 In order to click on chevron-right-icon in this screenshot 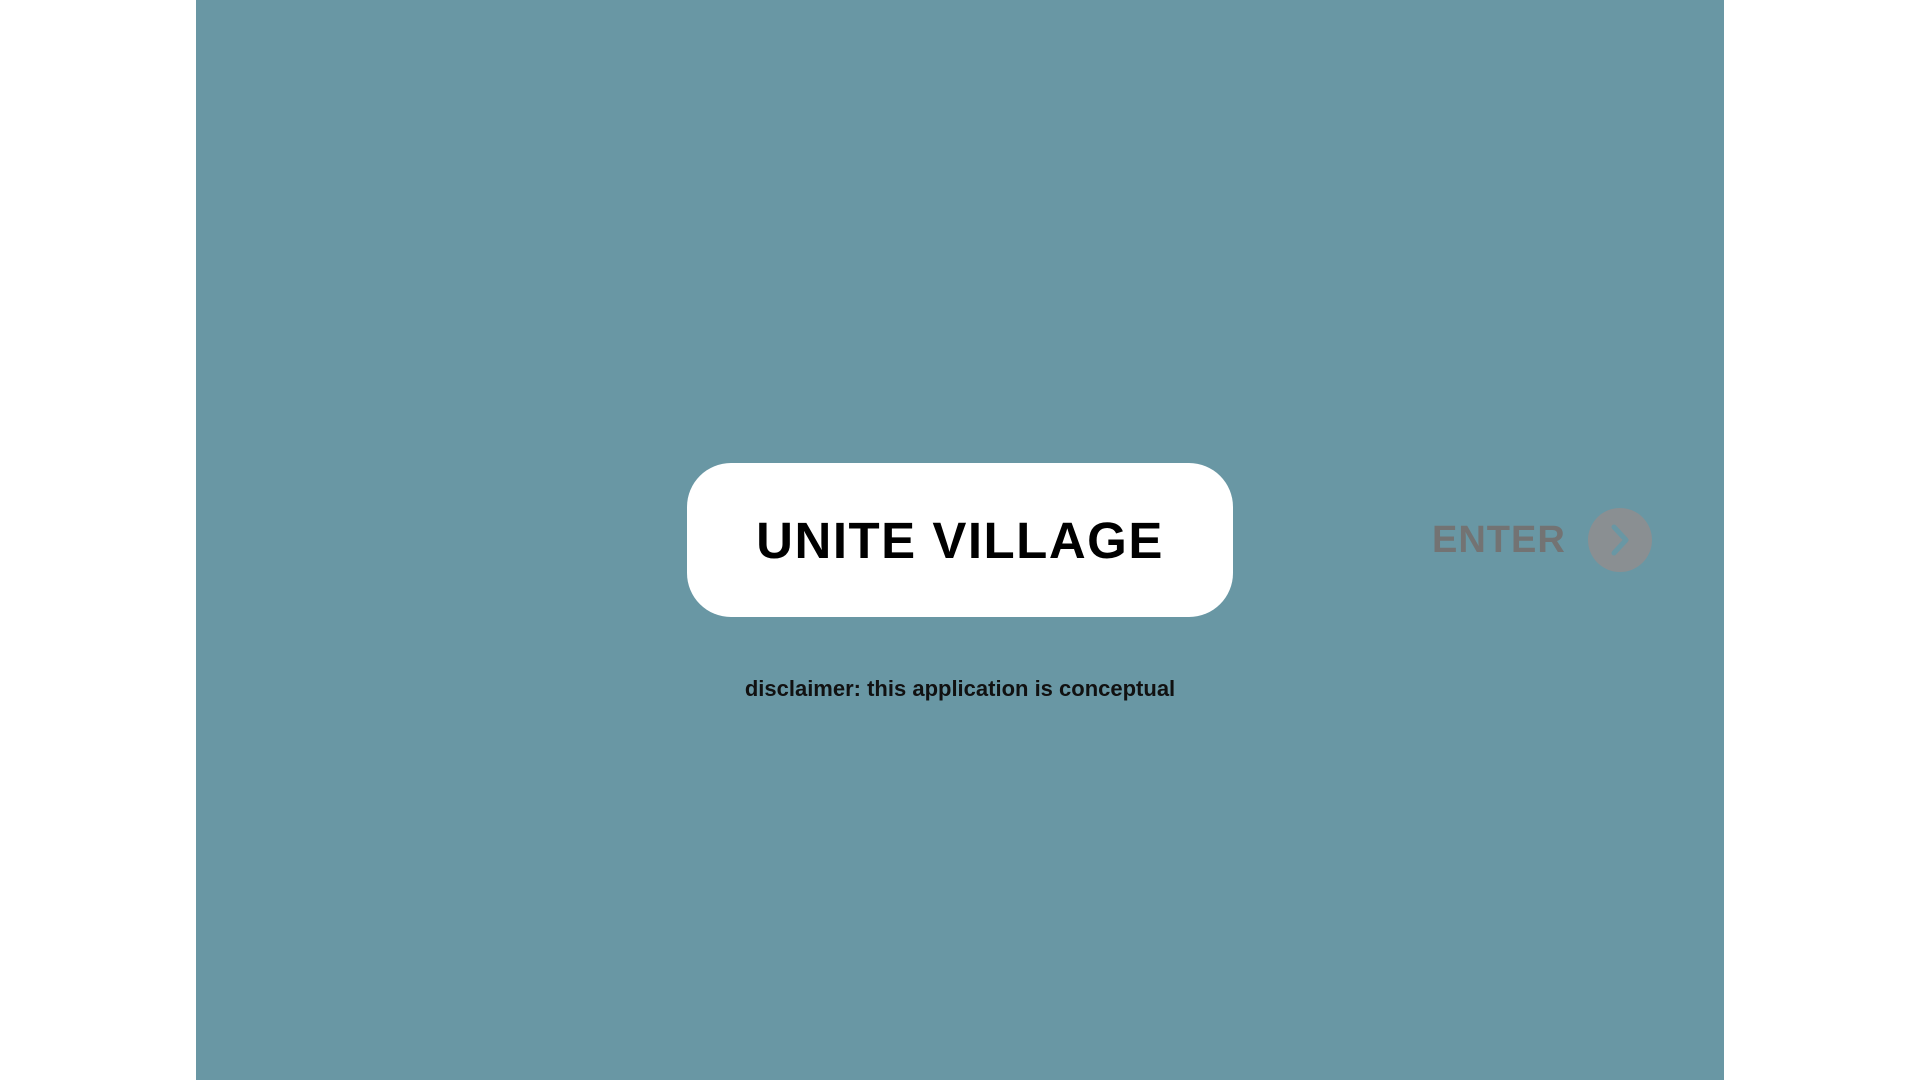, I will do `click(1620, 540)`.